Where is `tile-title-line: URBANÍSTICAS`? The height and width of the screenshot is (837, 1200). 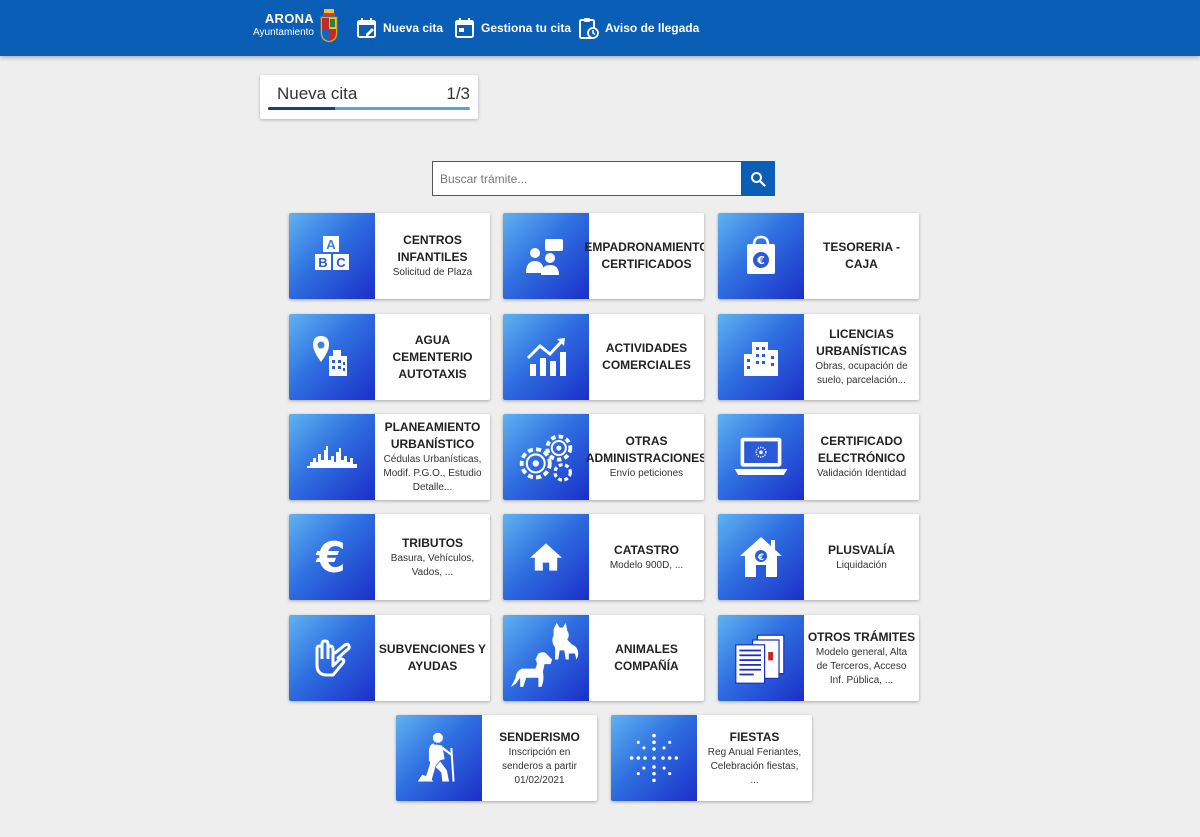
tile-title-line: URBANÍSTICAS is located at coordinates (861, 351).